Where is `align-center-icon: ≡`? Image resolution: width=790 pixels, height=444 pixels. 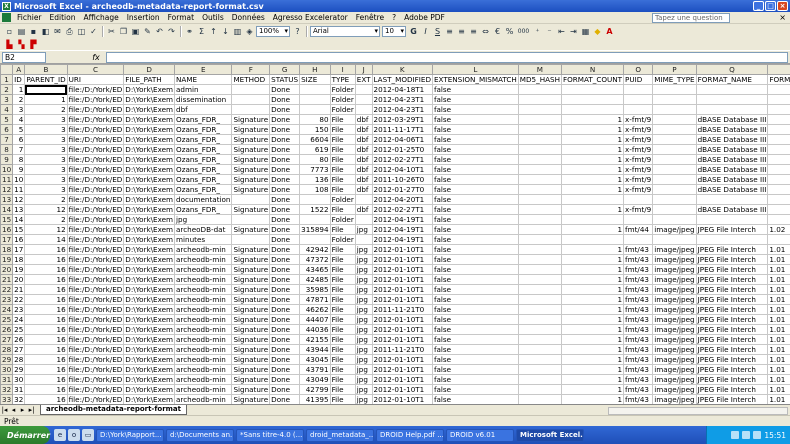 align-center-icon: ≡ is located at coordinates (461, 31).